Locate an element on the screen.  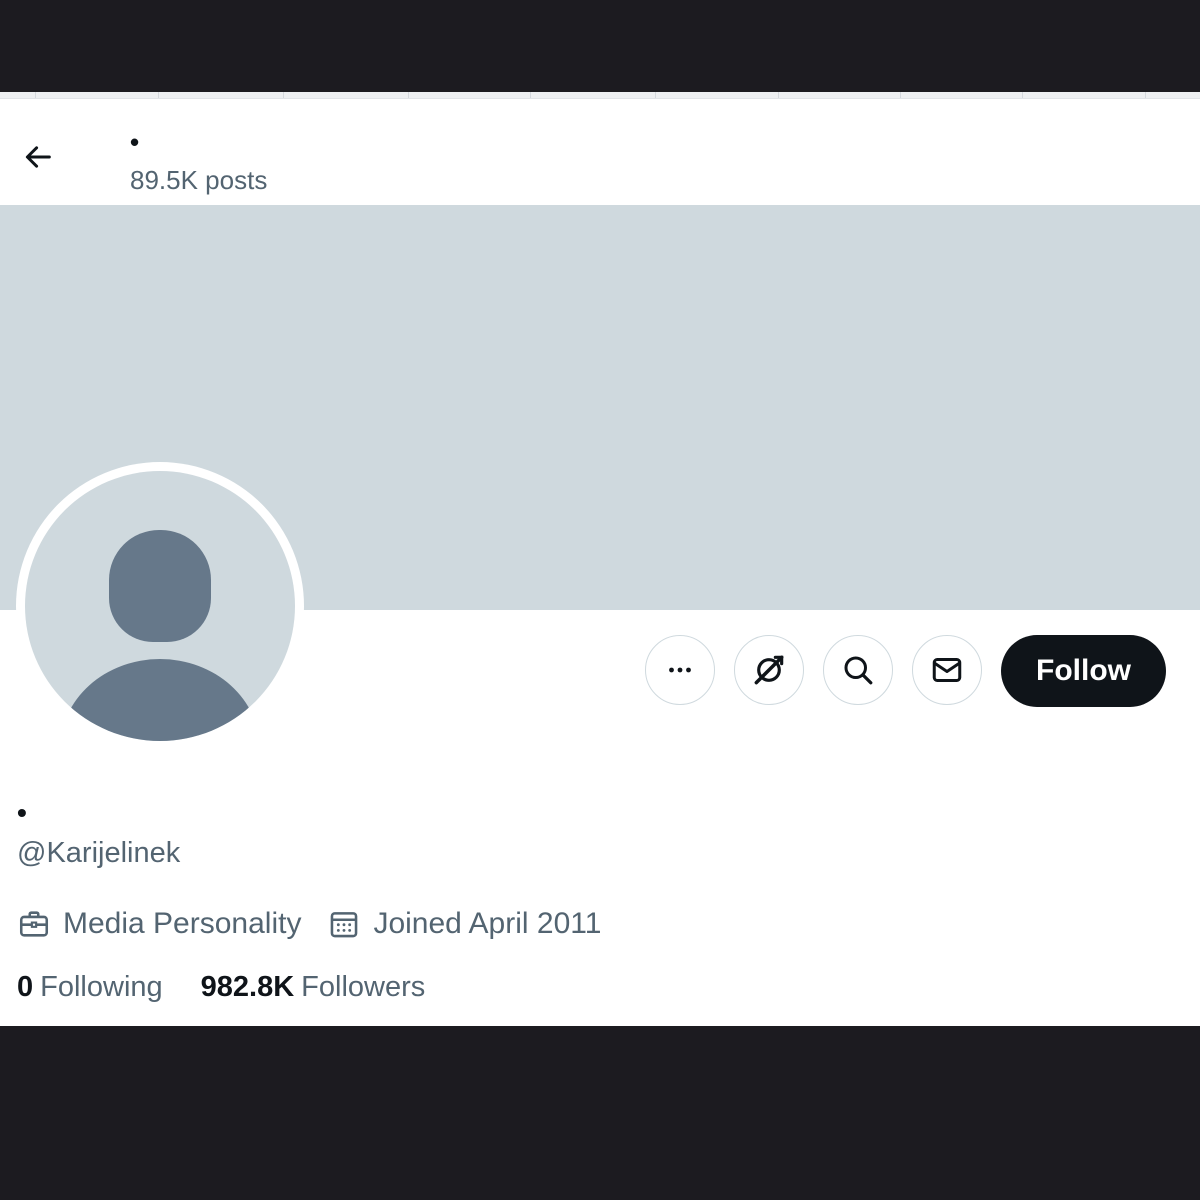
following-label: Following is located at coordinates (101, 987).